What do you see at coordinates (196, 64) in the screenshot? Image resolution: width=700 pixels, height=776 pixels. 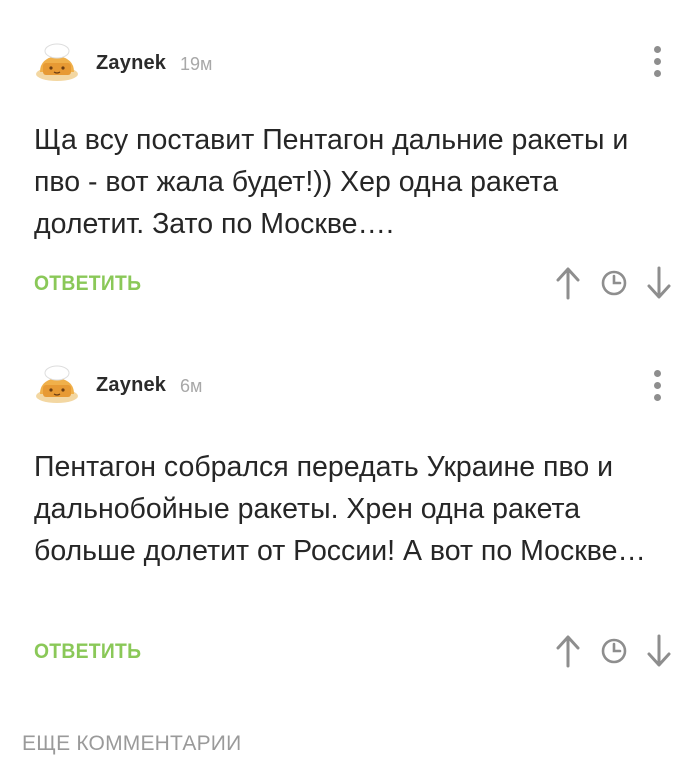 I see `timestamp: 19м` at bounding box center [196, 64].